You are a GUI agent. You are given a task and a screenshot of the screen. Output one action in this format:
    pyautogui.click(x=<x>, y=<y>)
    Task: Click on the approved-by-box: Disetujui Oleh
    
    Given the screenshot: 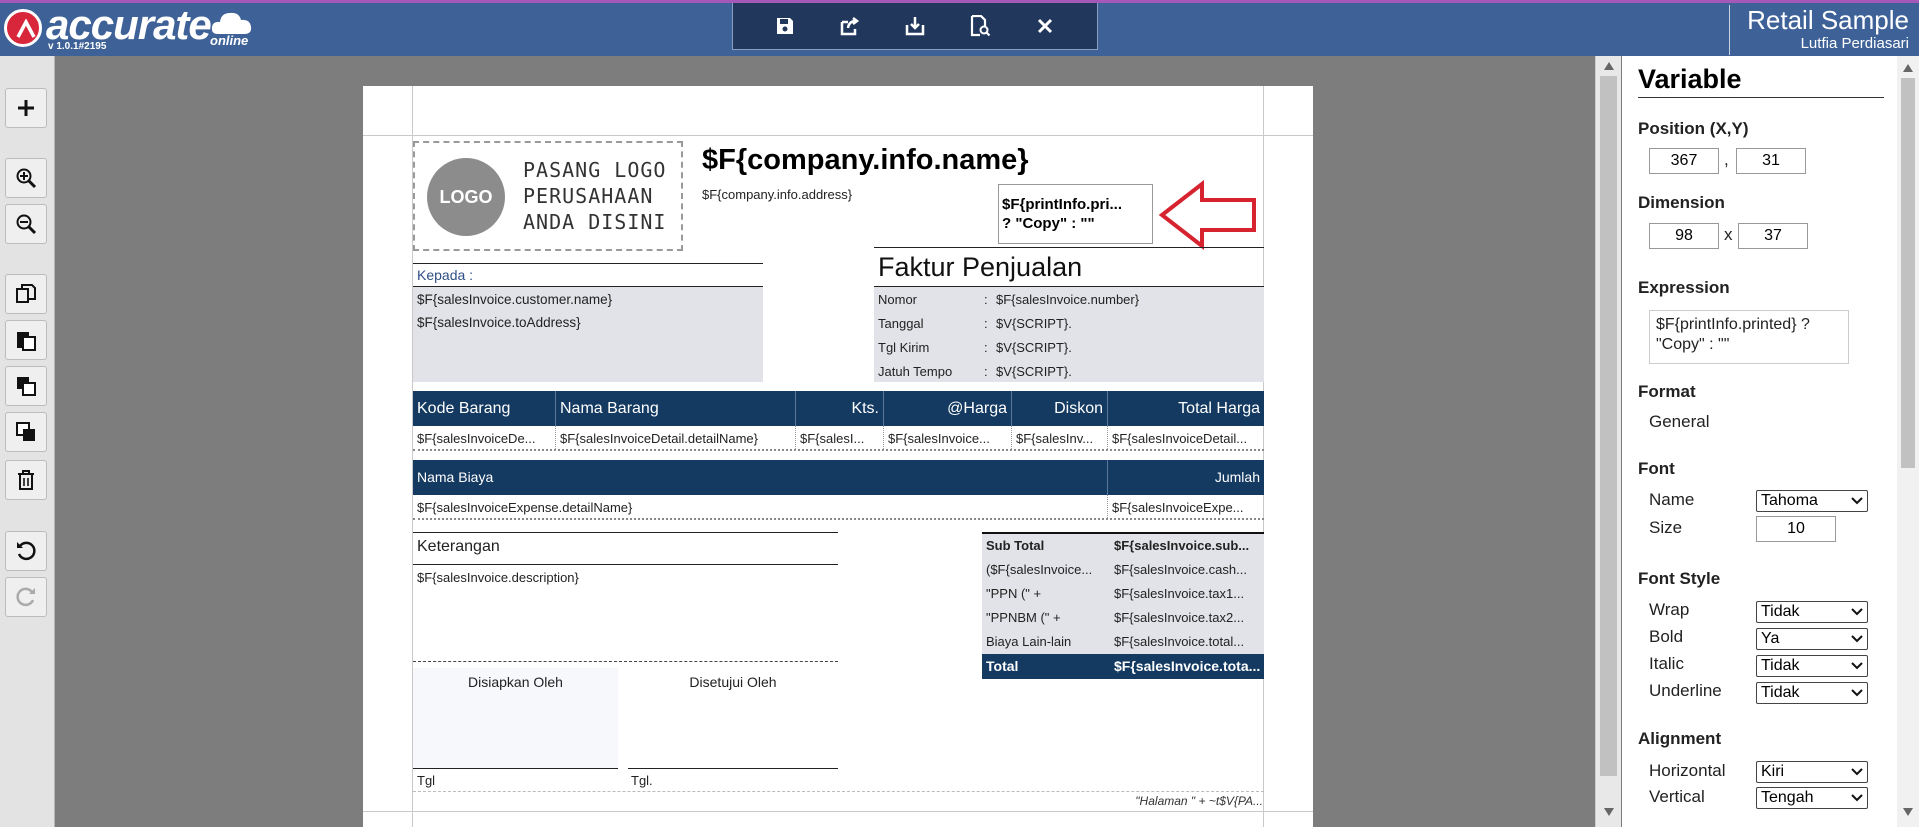 What is the action you would take?
    pyautogui.click(x=733, y=718)
    